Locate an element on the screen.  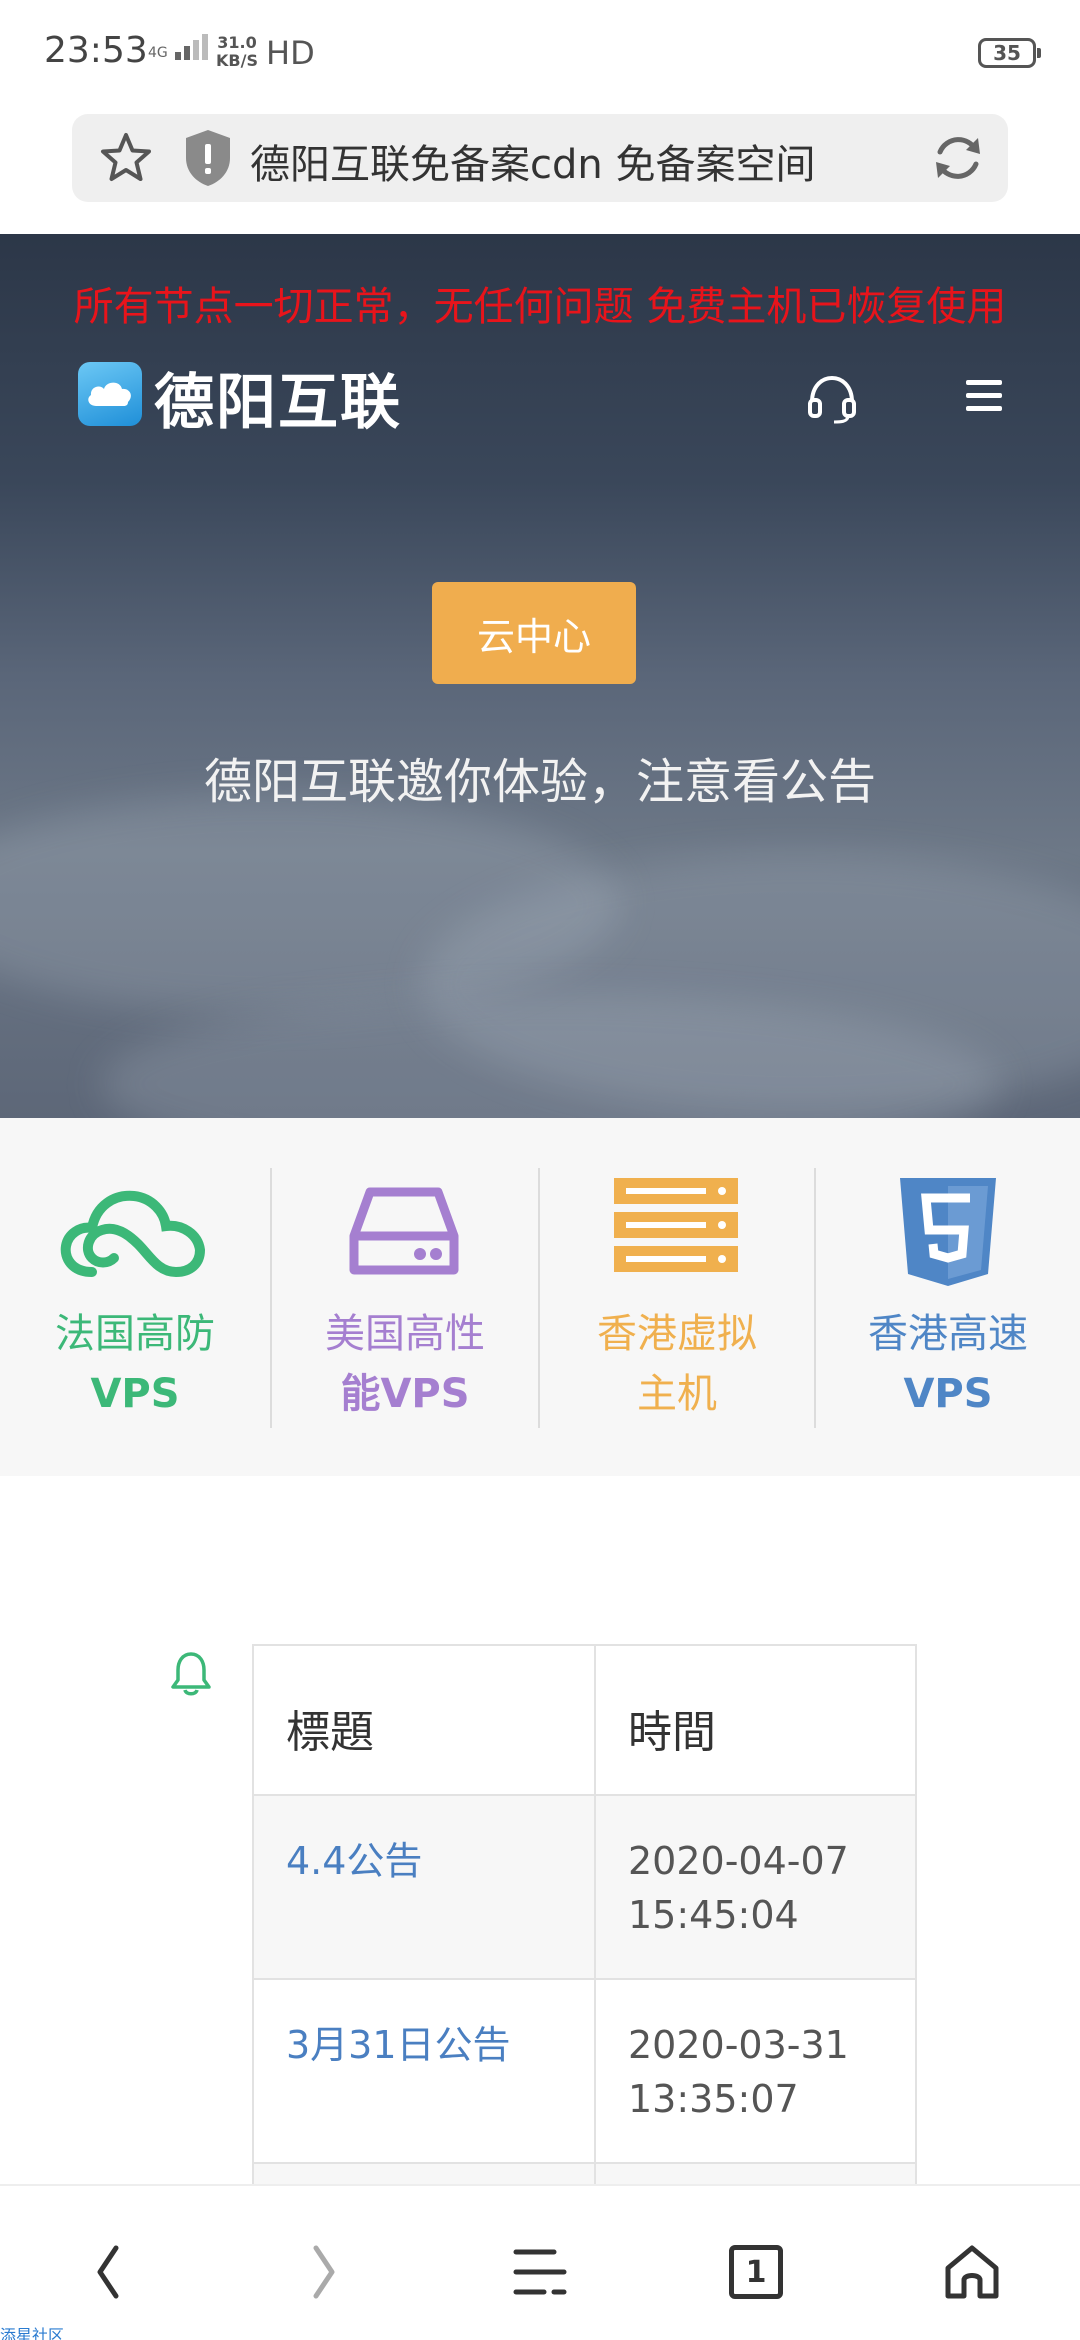
chevron-left-icon is located at coordinates (108, 2272).